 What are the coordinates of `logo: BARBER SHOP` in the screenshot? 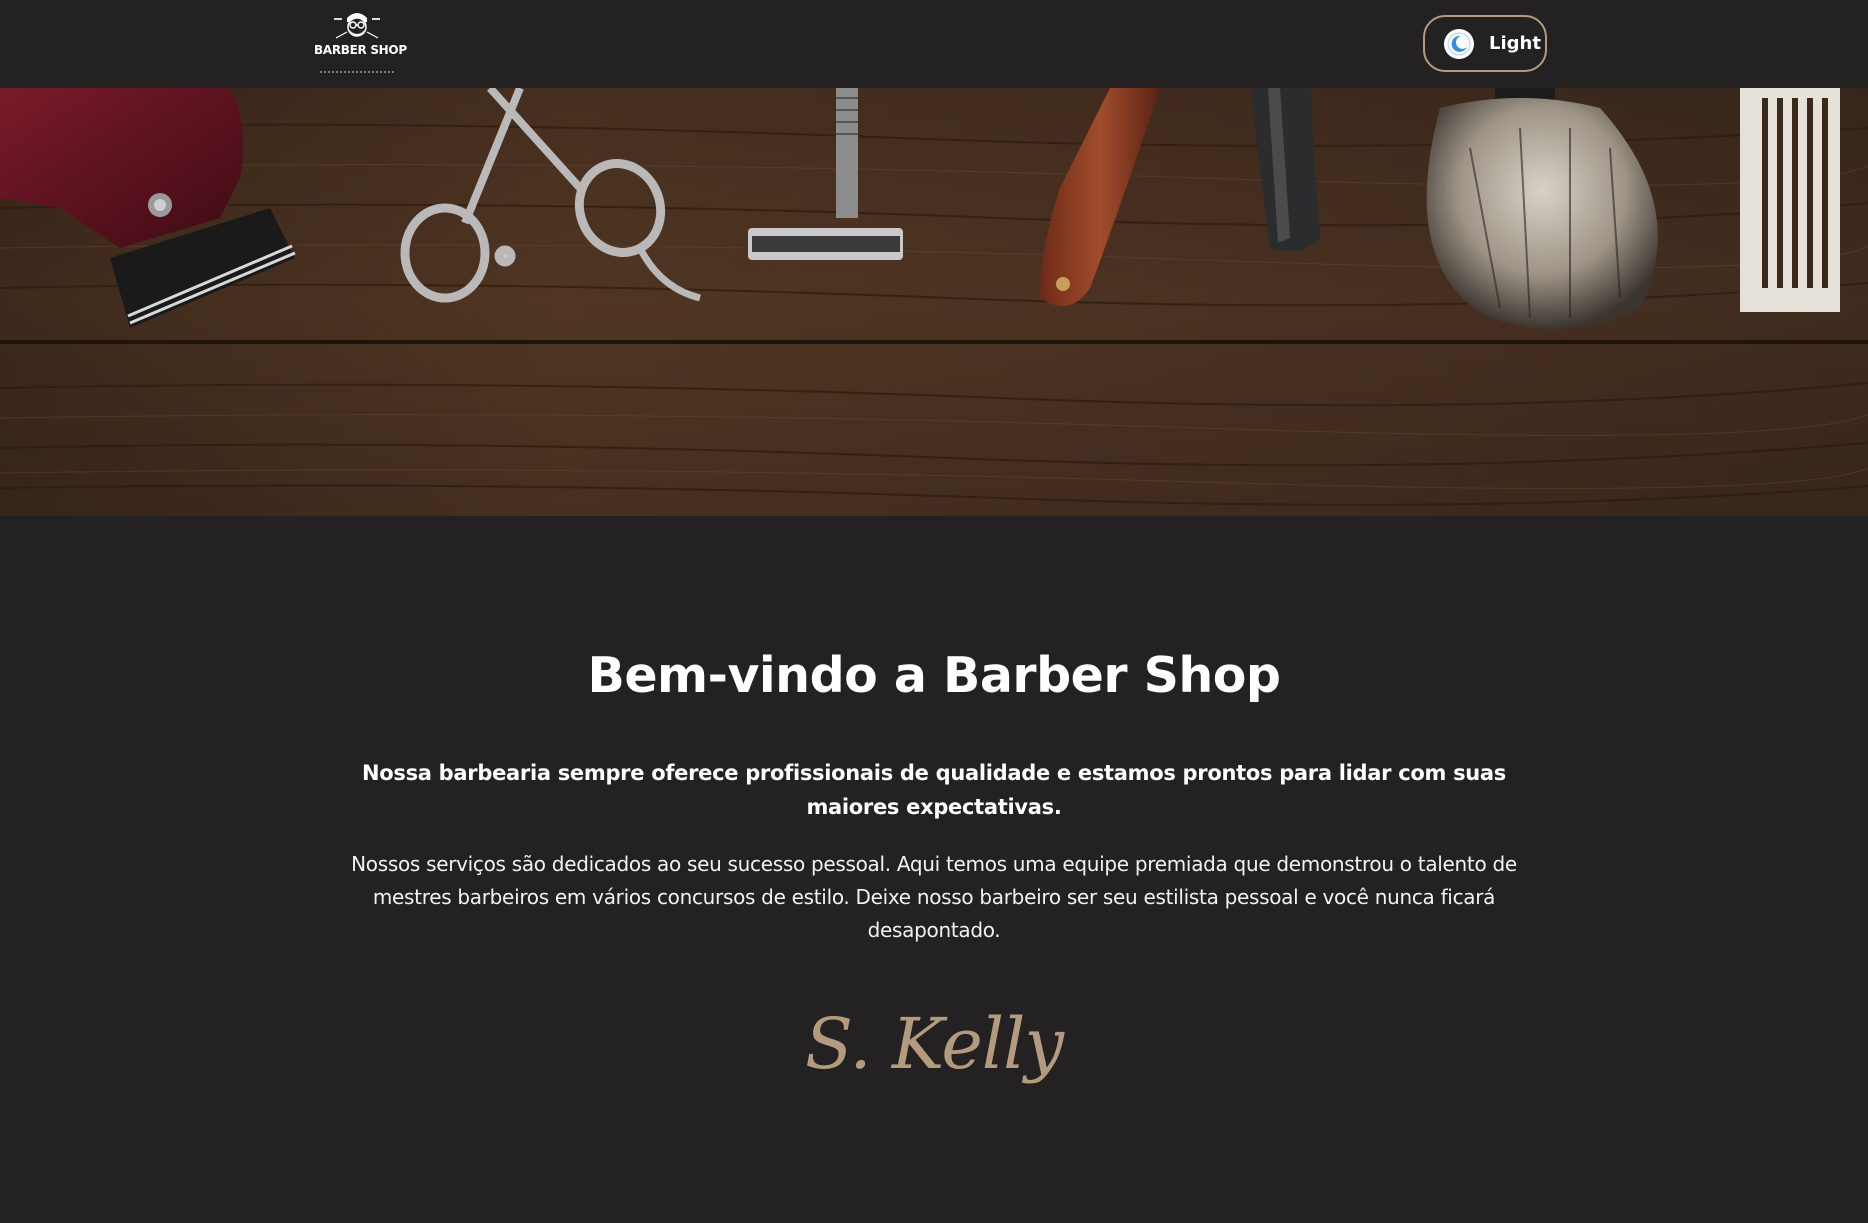 It's located at (360, 42).